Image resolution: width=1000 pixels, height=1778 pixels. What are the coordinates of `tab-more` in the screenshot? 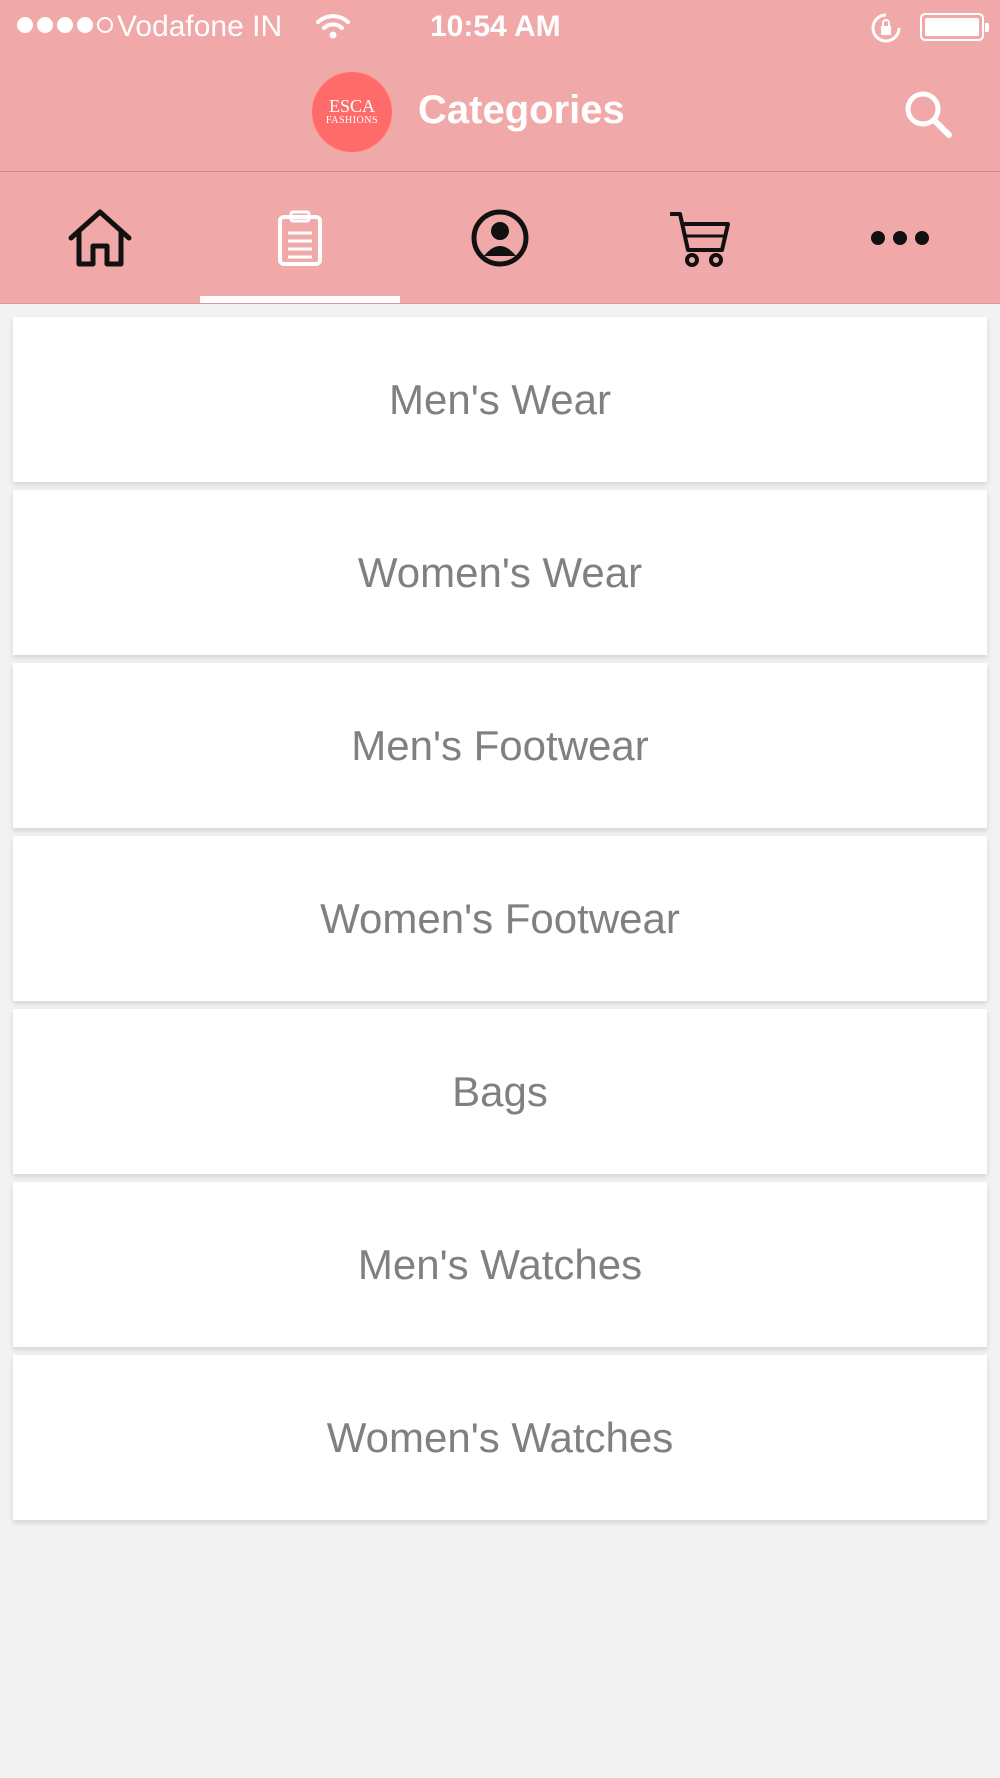 It's located at (900, 238).